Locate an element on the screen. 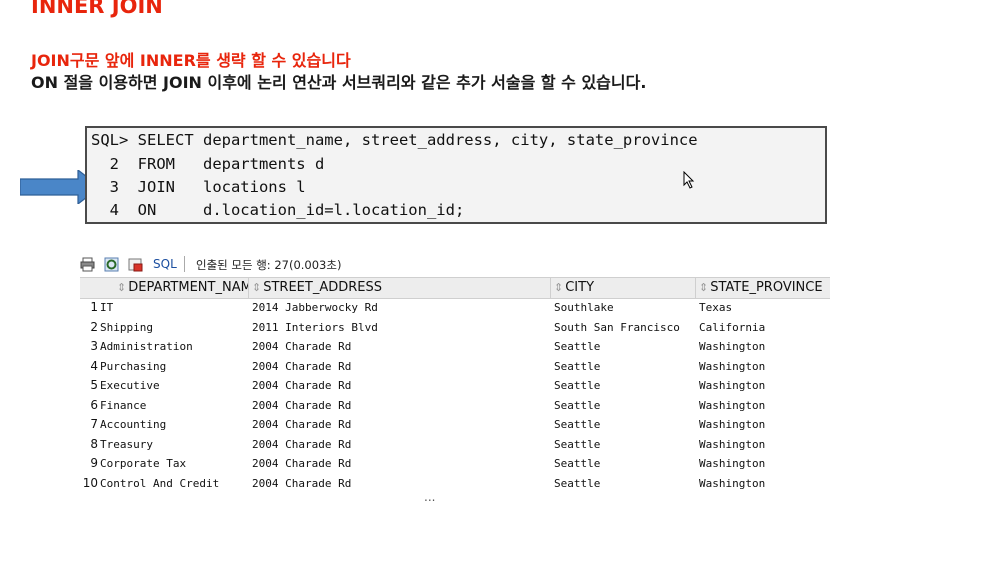 The image size is (995, 581). column-header-city: ⇕ CITY is located at coordinates (623, 288).